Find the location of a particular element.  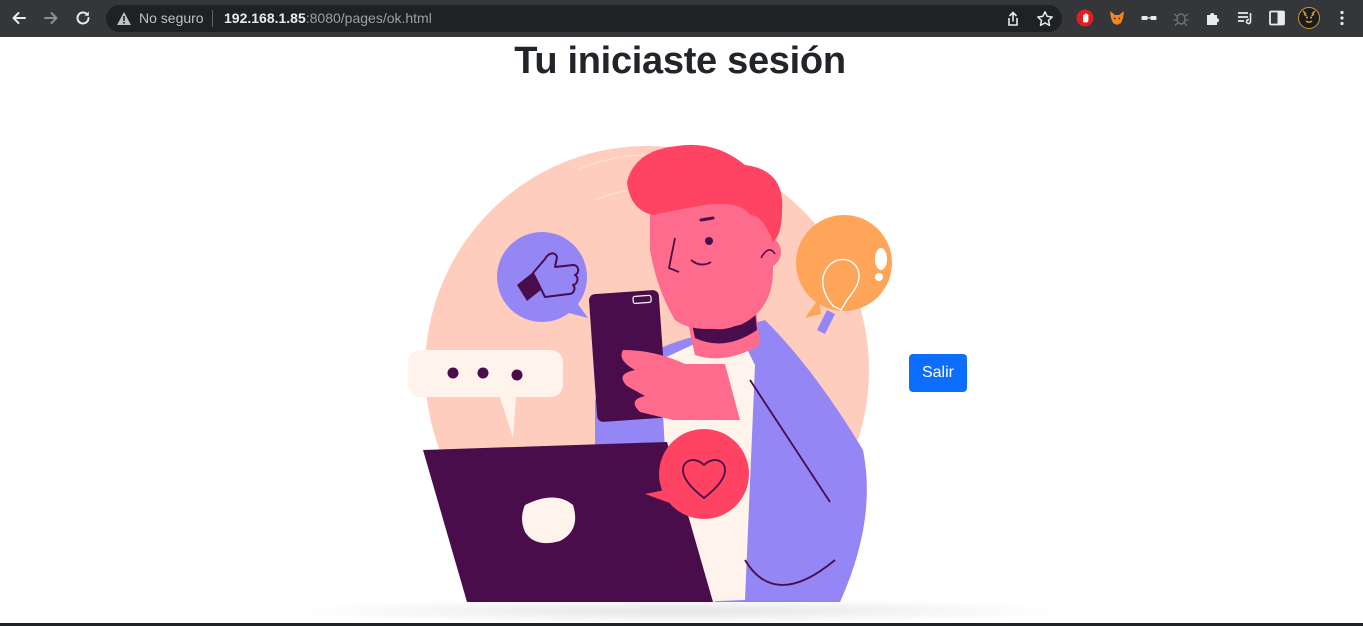

page-title: Tu iniciaste sesión is located at coordinates (680, 61).